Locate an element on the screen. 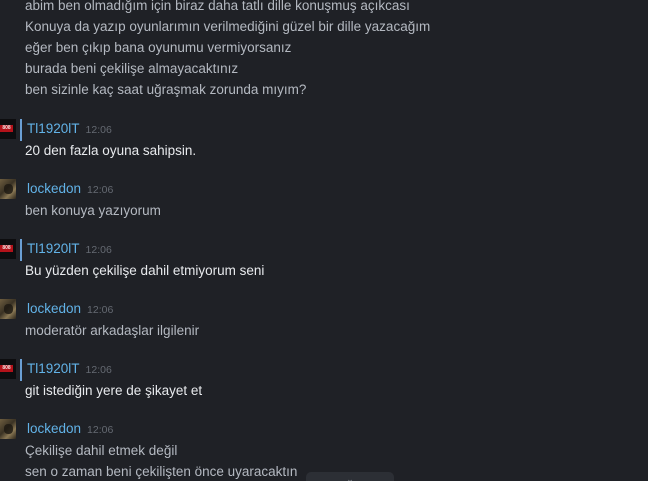 This screenshot has height=481, width=648. jump-to-latest-icon: ⌄ is located at coordinates (350, 477).